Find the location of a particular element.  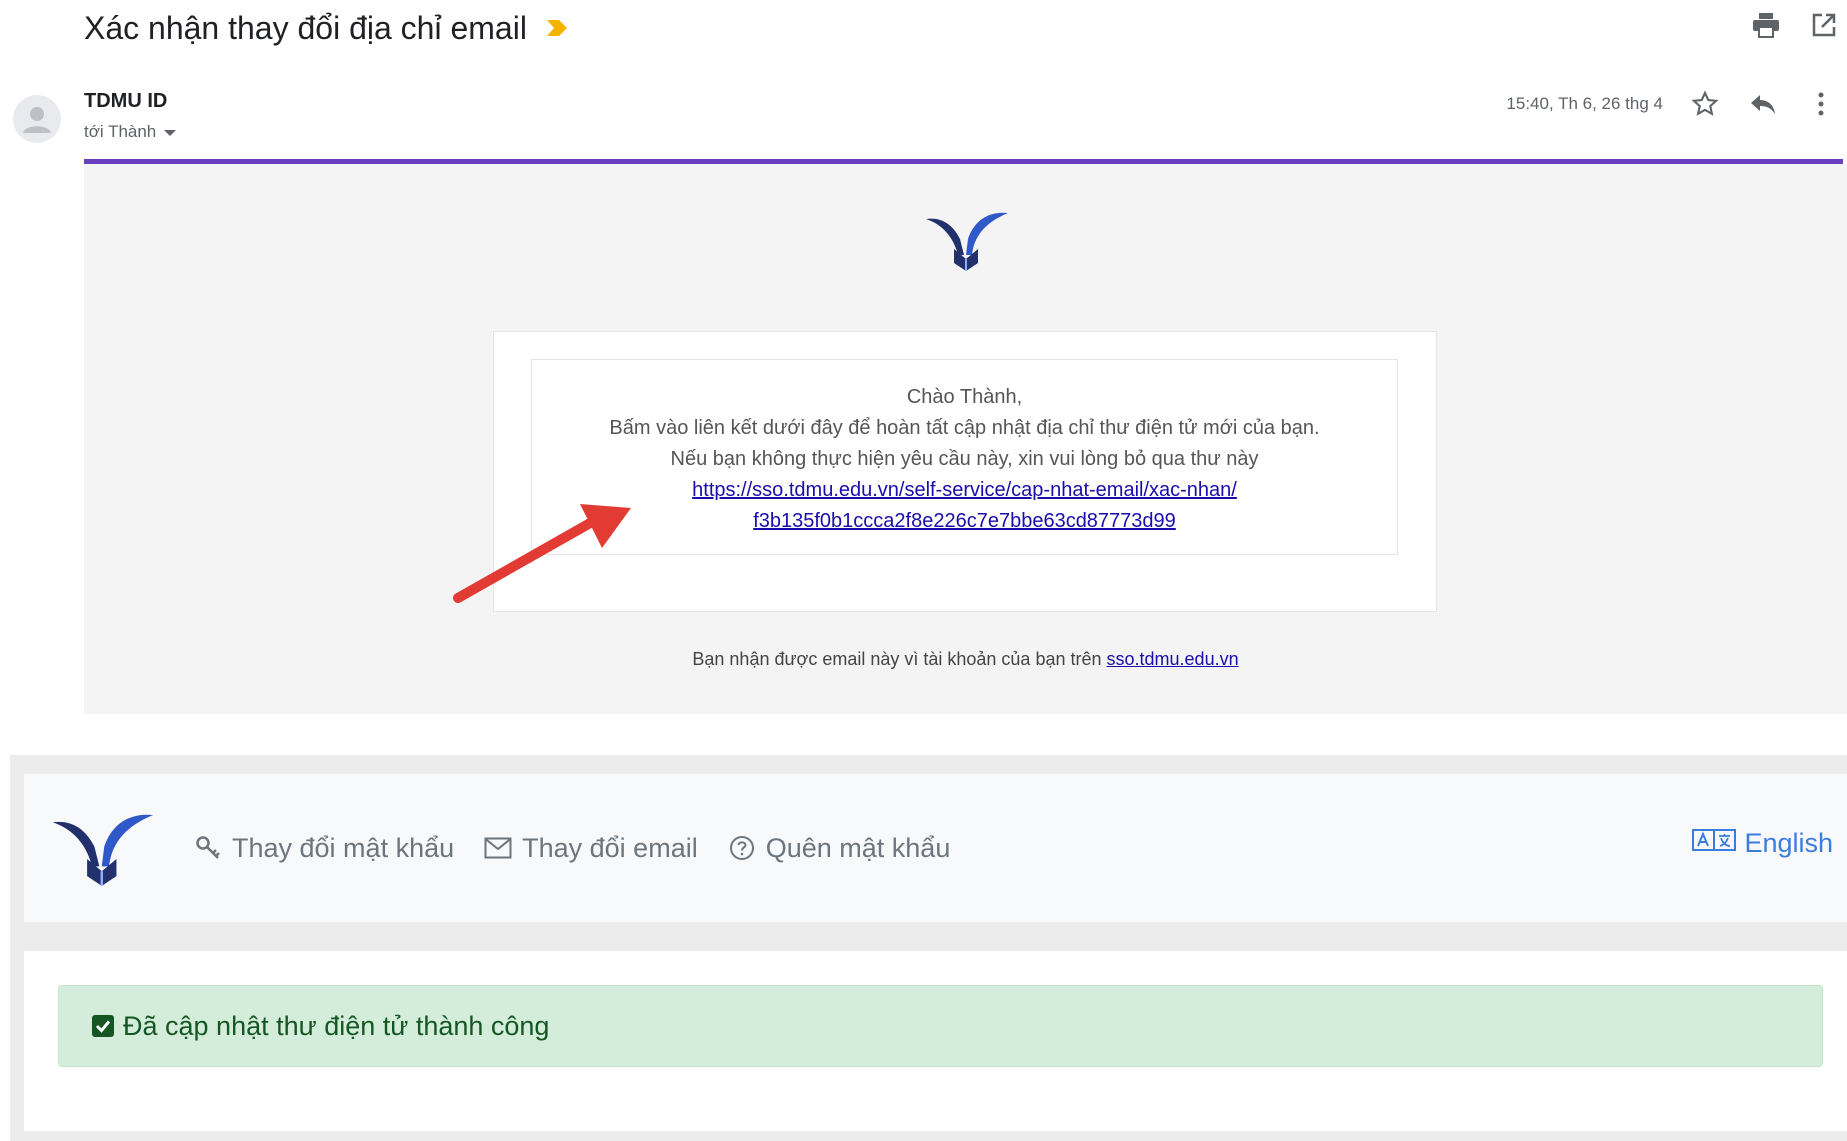

footer-link: sso.tdmu.edu.vn is located at coordinates (1173, 659).